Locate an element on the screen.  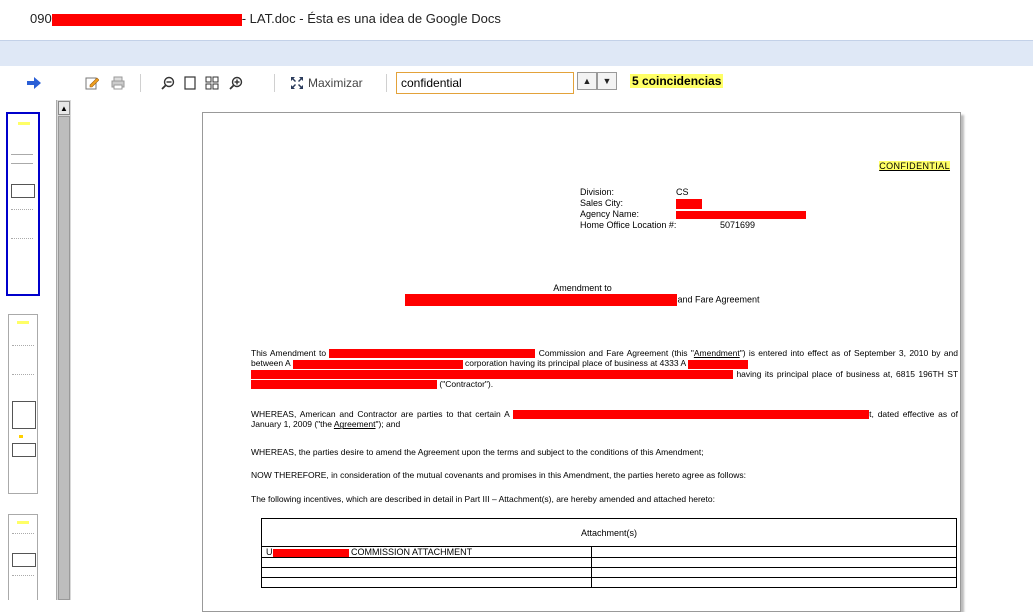
zoom-in-icon is located at coordinates (236, 83).